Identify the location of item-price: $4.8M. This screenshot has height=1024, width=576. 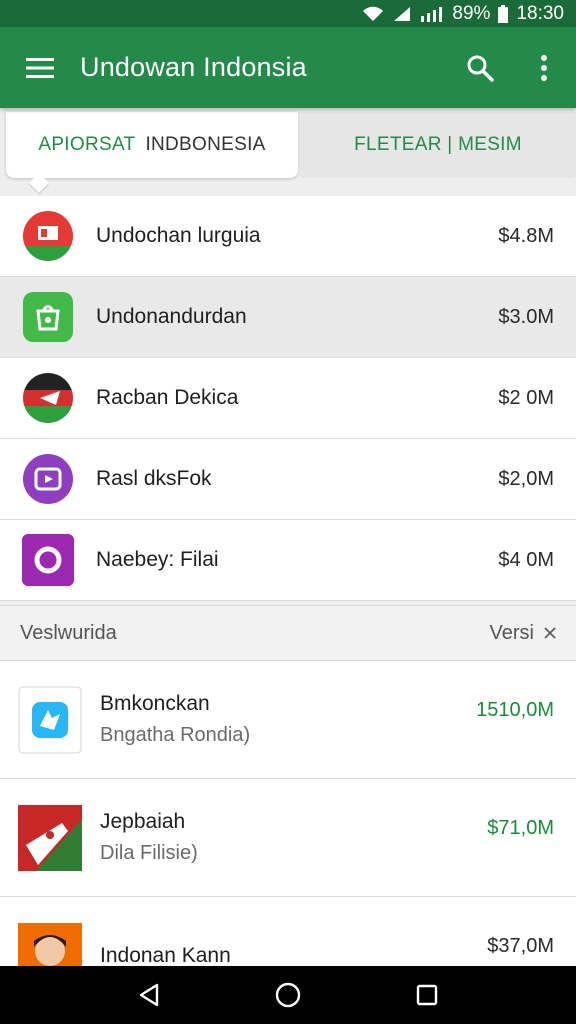
(526, 235).